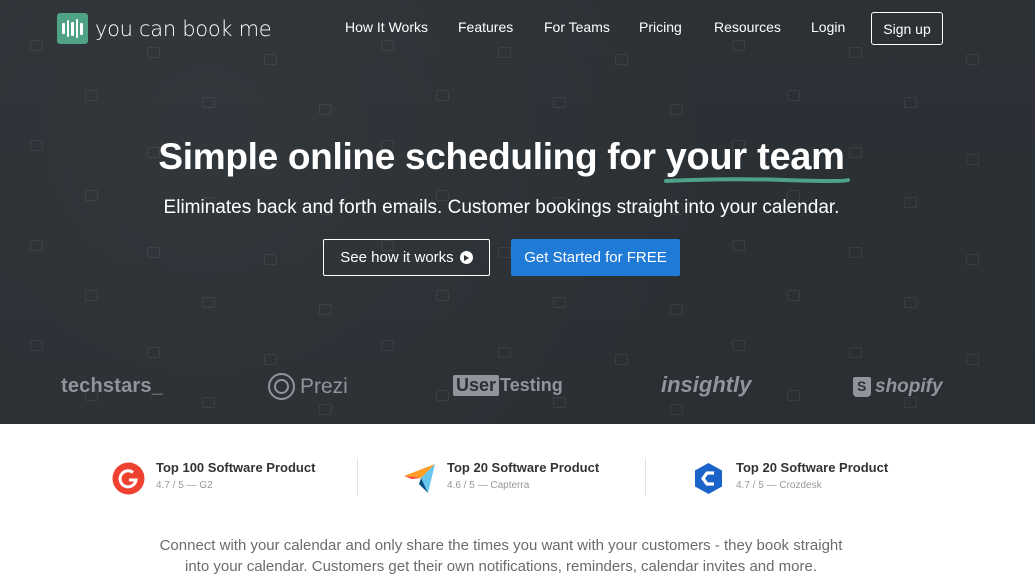  I want to click on prezi-text: Prezi, so click(324, 386).